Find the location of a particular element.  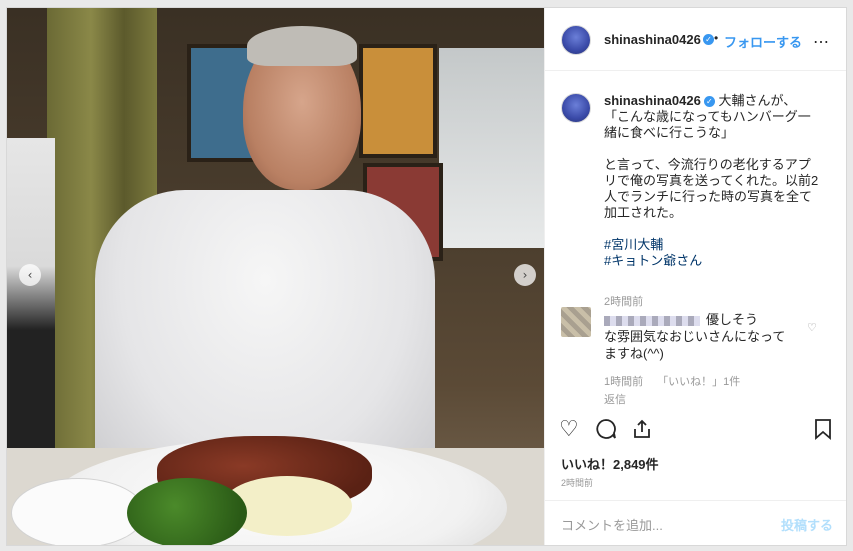

caption-line: 加工された。 is located at coordinates (643, 212).